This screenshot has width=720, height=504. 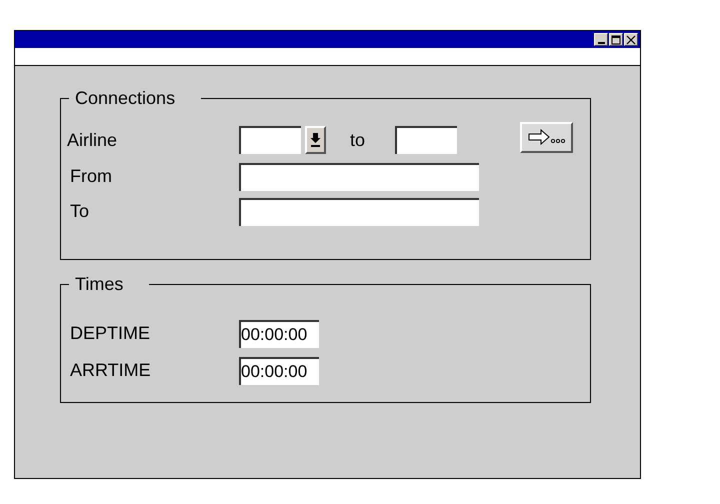 What do you see at coordinates (358, 140) in the screenshot?
I see `range-label: to` at bounding box center [358, 140].